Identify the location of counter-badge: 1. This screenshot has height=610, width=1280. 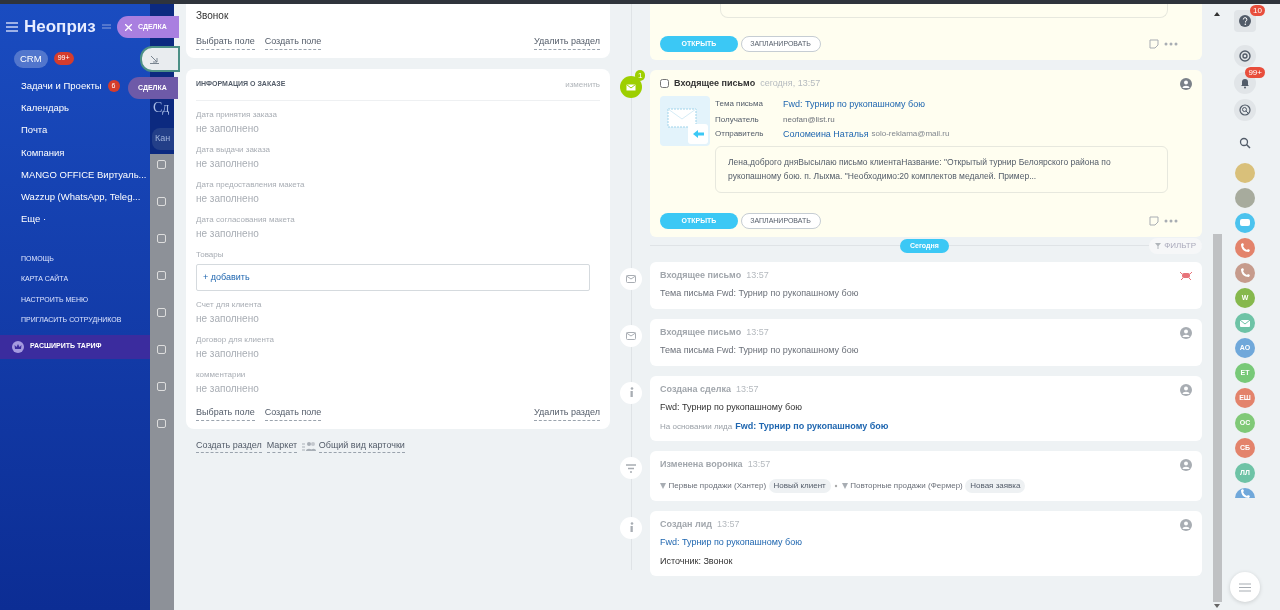
(640, 75).